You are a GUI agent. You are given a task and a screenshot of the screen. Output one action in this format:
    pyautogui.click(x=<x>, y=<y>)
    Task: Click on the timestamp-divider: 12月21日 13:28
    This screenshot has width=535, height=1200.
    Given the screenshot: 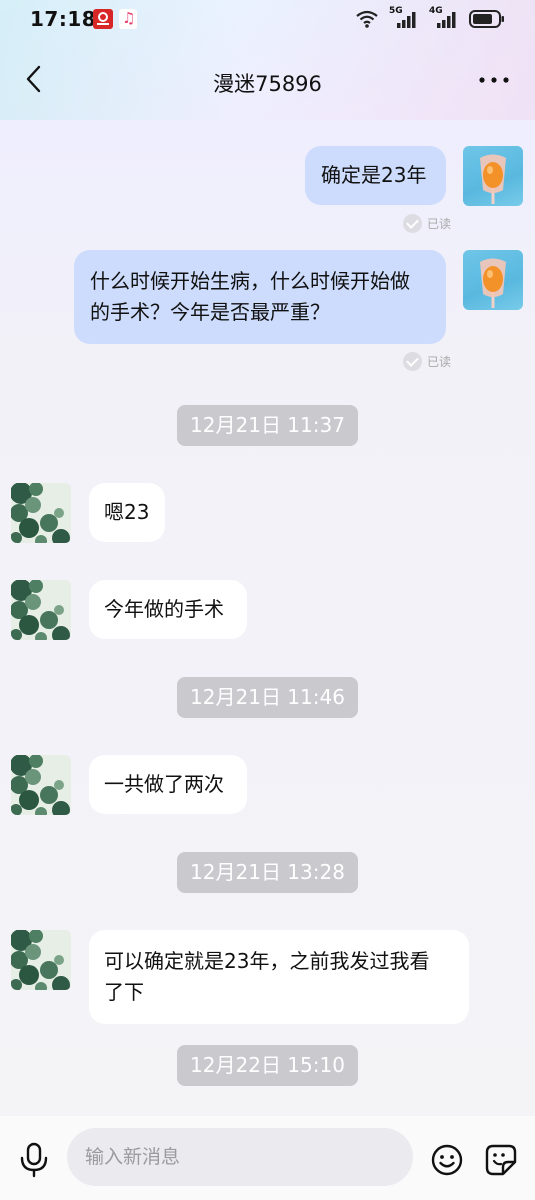 What is the action you would take?
    pyautogui.click(x=267, y=872)
    